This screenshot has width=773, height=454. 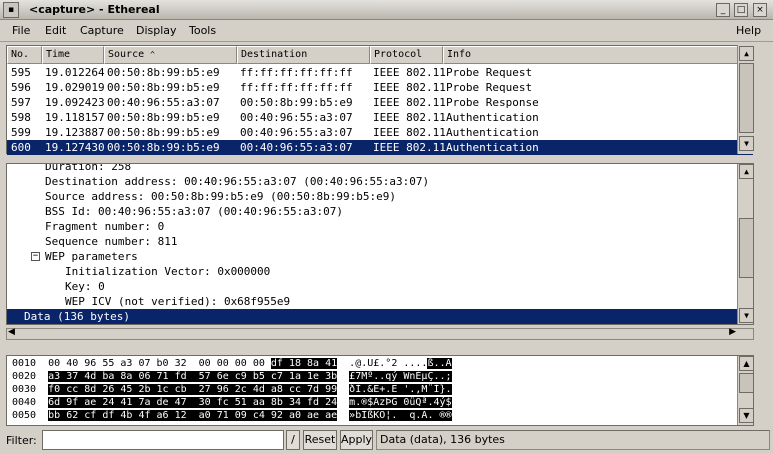 I want to click on detail-data-selected: Data (136 bytes), so click(x=372, y=316).